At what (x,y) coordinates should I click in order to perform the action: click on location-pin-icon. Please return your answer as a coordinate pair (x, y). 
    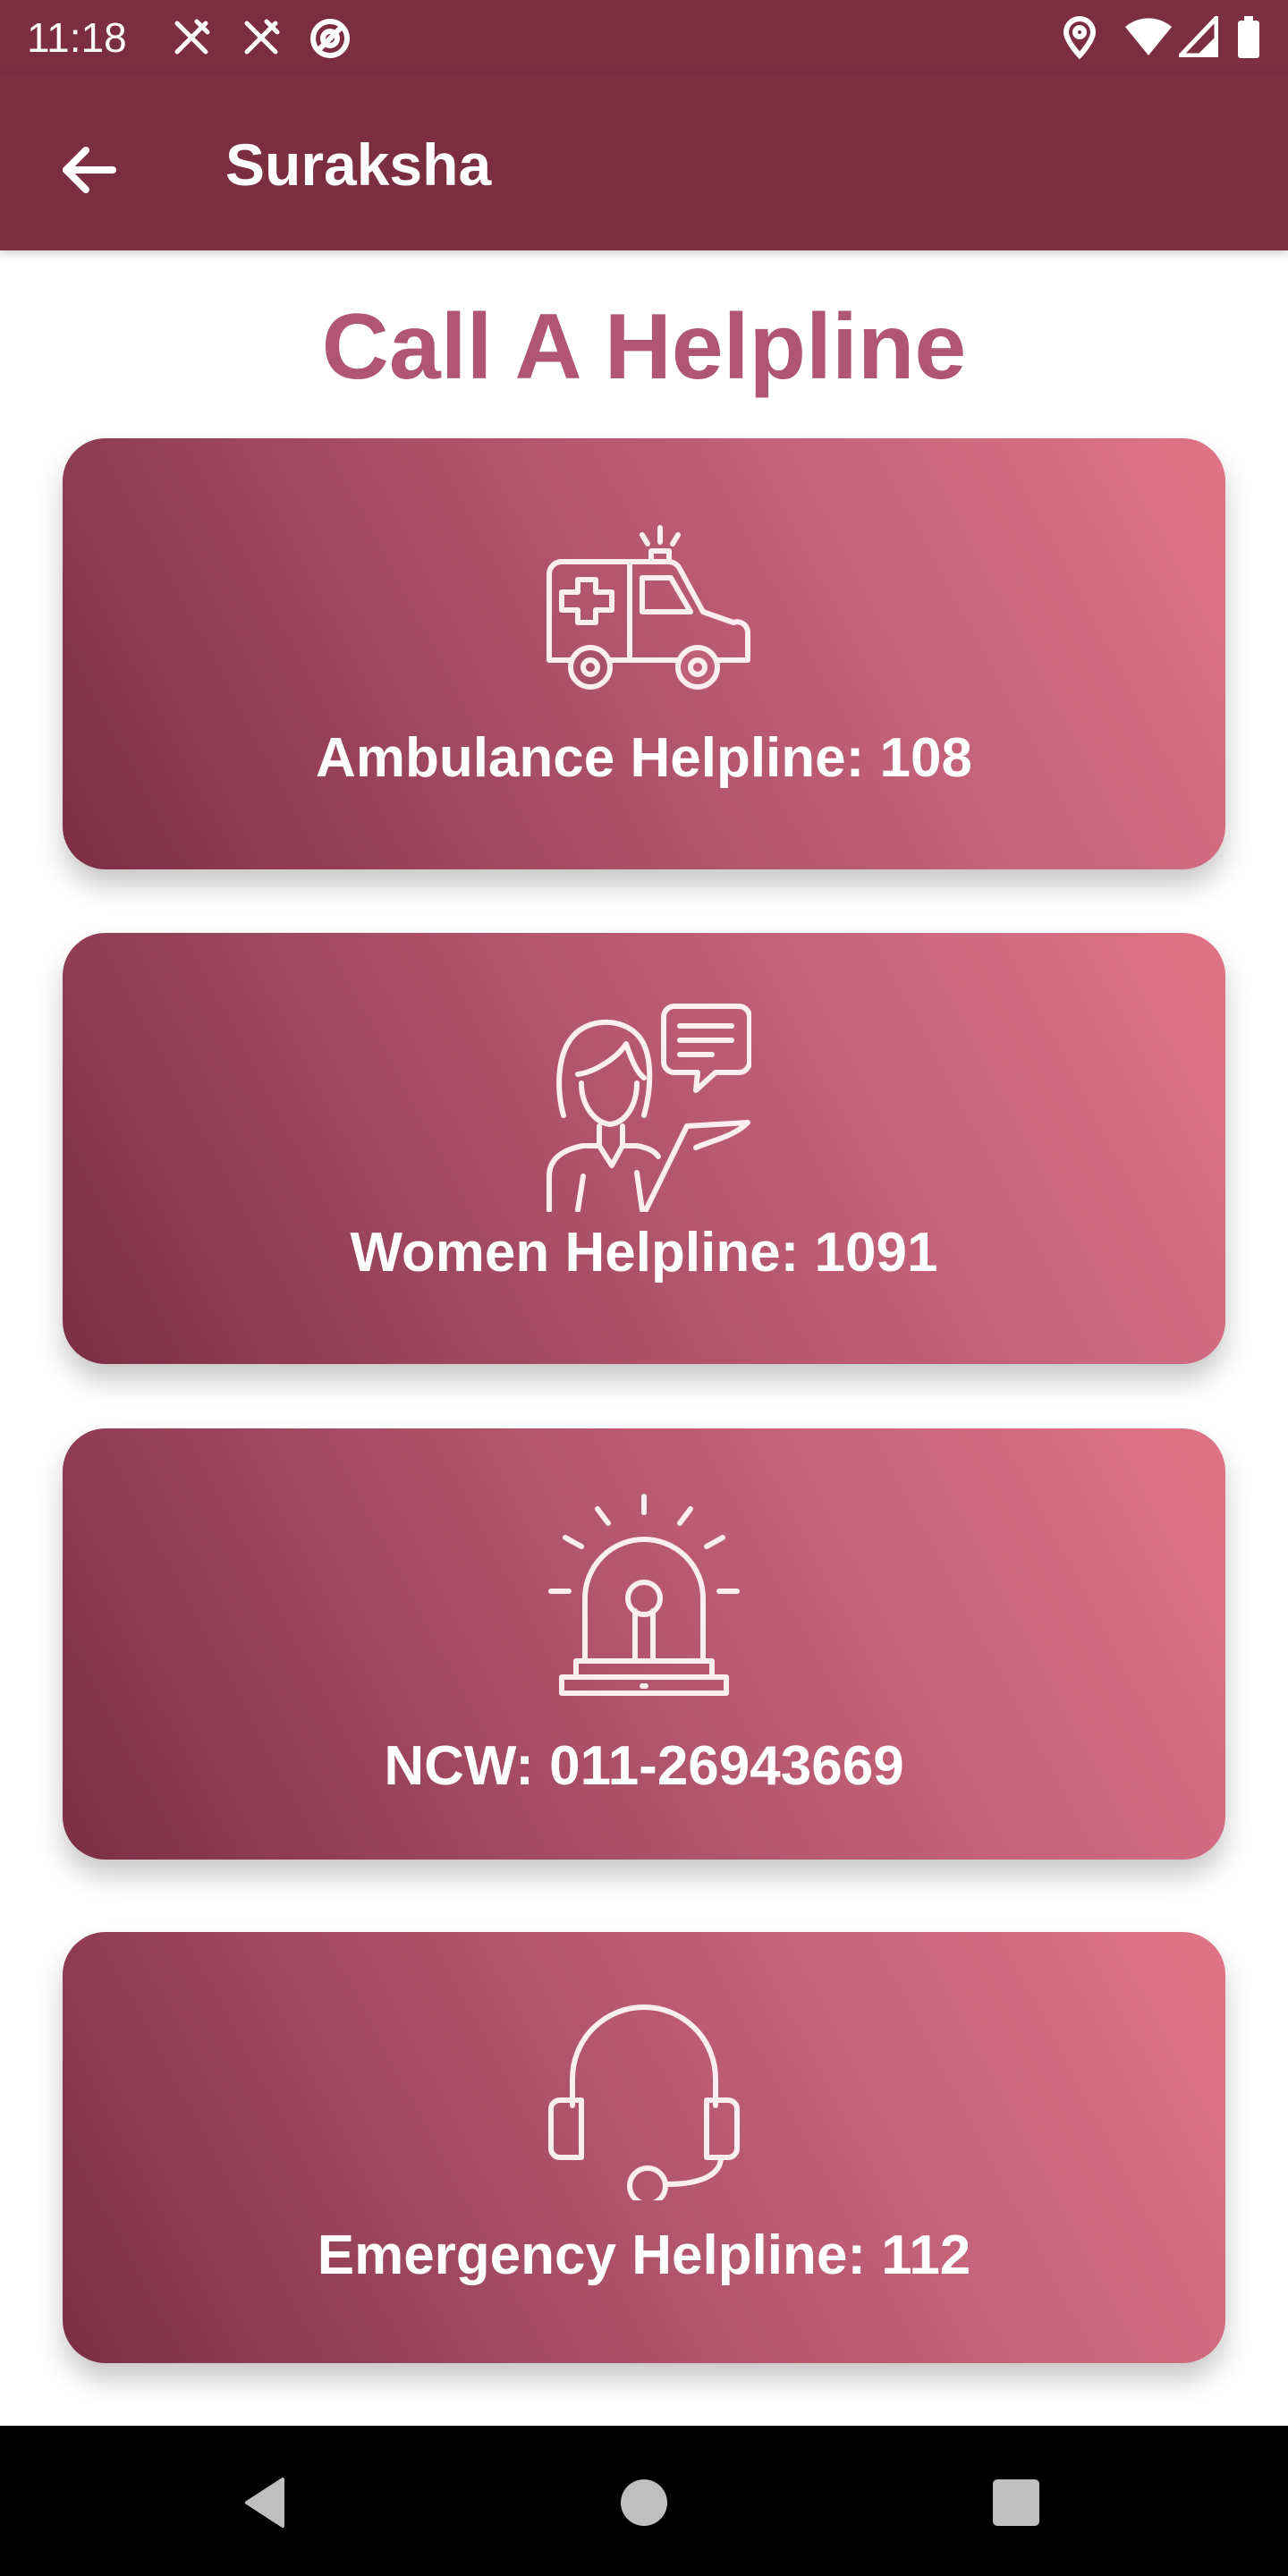
    Looking at the image, I should click on (1079, 37).